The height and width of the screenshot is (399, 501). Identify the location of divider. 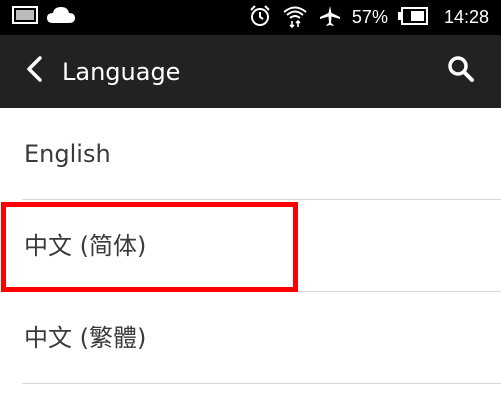
(261, 383).